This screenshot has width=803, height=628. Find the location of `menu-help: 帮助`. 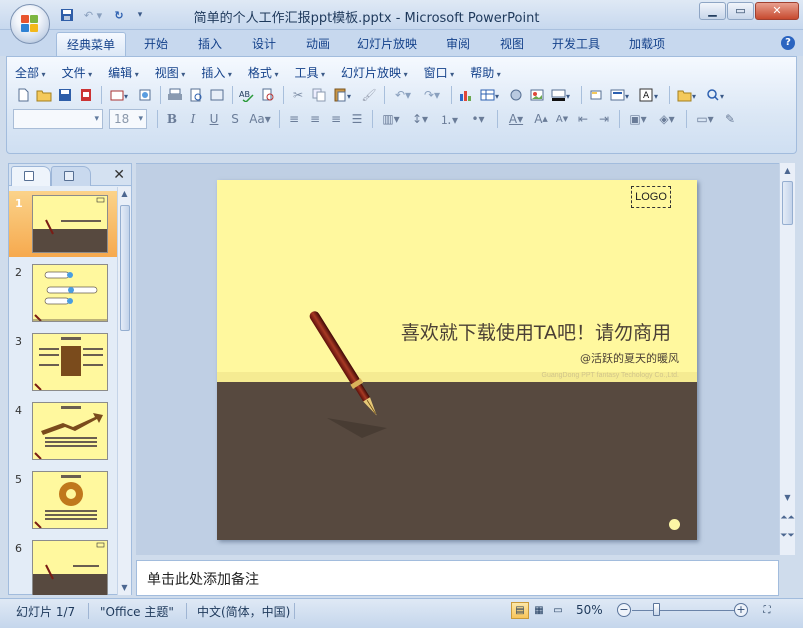

menu-help: 帮助 is located at coordinates (485, 73).